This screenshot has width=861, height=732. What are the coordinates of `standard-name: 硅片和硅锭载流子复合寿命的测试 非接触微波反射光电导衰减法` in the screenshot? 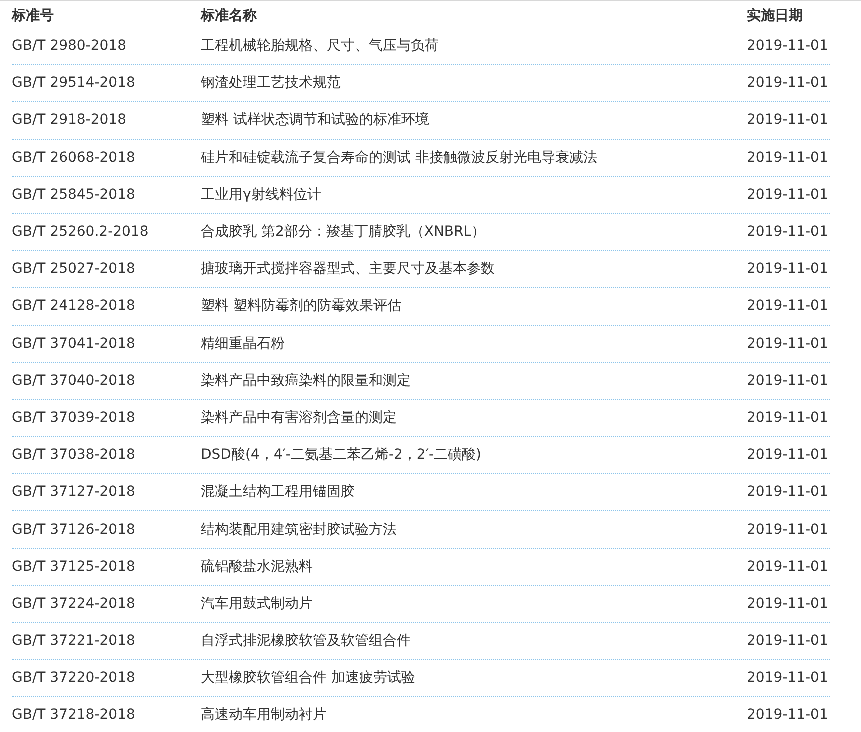 It's located at (399, 157).